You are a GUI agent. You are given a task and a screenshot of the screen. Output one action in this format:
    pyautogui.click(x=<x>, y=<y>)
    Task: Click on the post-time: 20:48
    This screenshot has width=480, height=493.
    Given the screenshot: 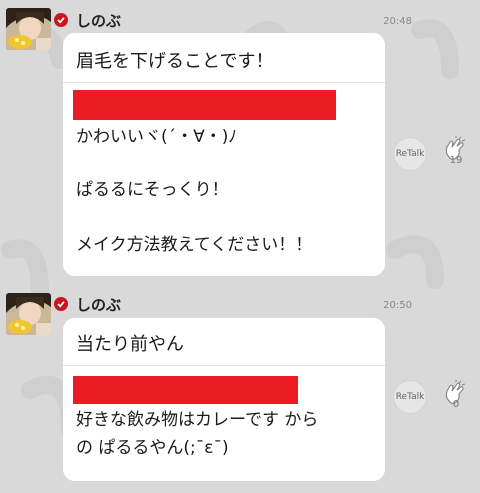 What is the action you would take?
    pyautogui.click(x=397, y=21)
    